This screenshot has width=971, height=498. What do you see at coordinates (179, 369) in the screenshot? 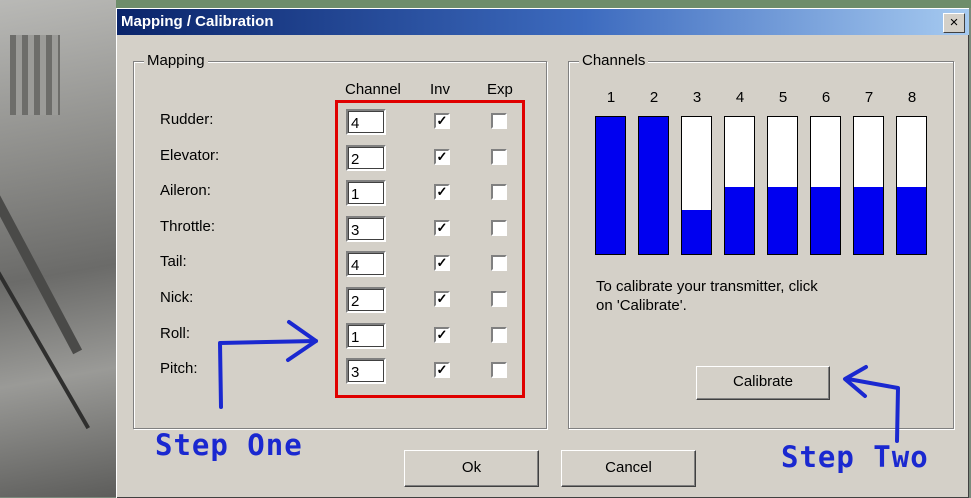
I see `mapping-row-label: Pitch:` at bounding box center [179, 369].